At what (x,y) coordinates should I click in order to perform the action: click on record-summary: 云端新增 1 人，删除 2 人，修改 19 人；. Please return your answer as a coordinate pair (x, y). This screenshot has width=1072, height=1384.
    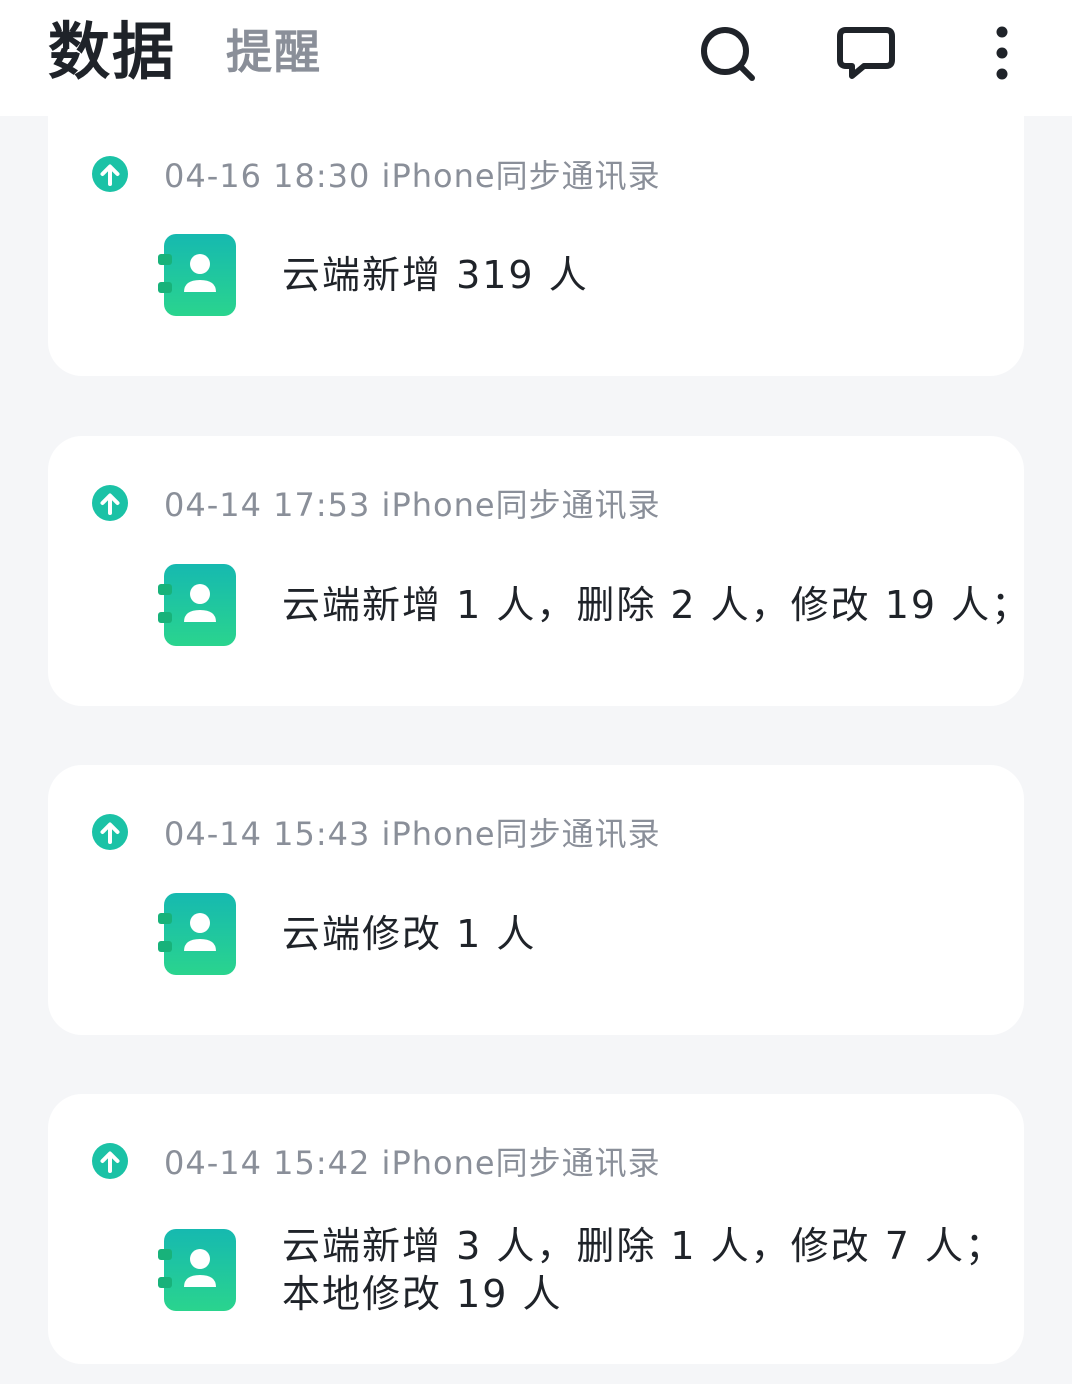
    Looking at the image, I should click on (656, 605).